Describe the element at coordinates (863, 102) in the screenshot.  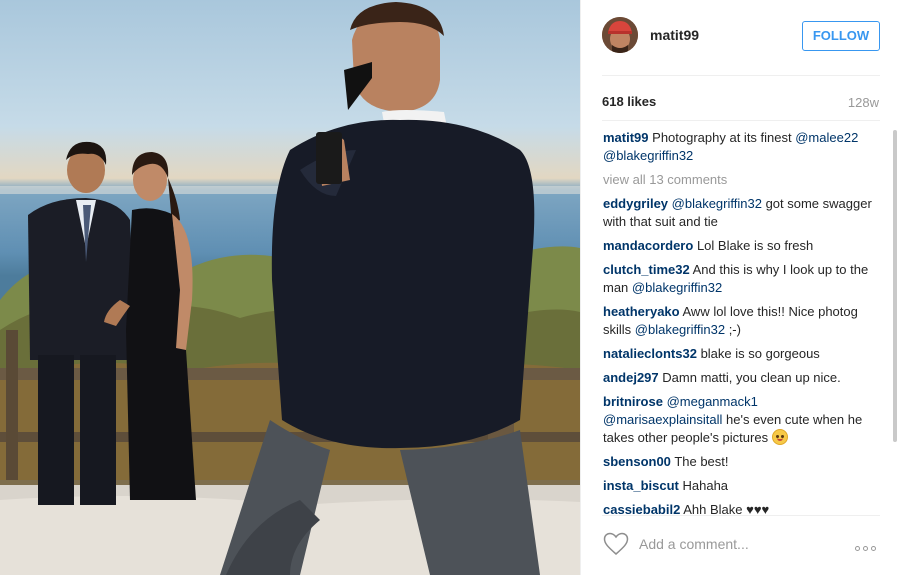
I see `post-age: 128w` at that location.